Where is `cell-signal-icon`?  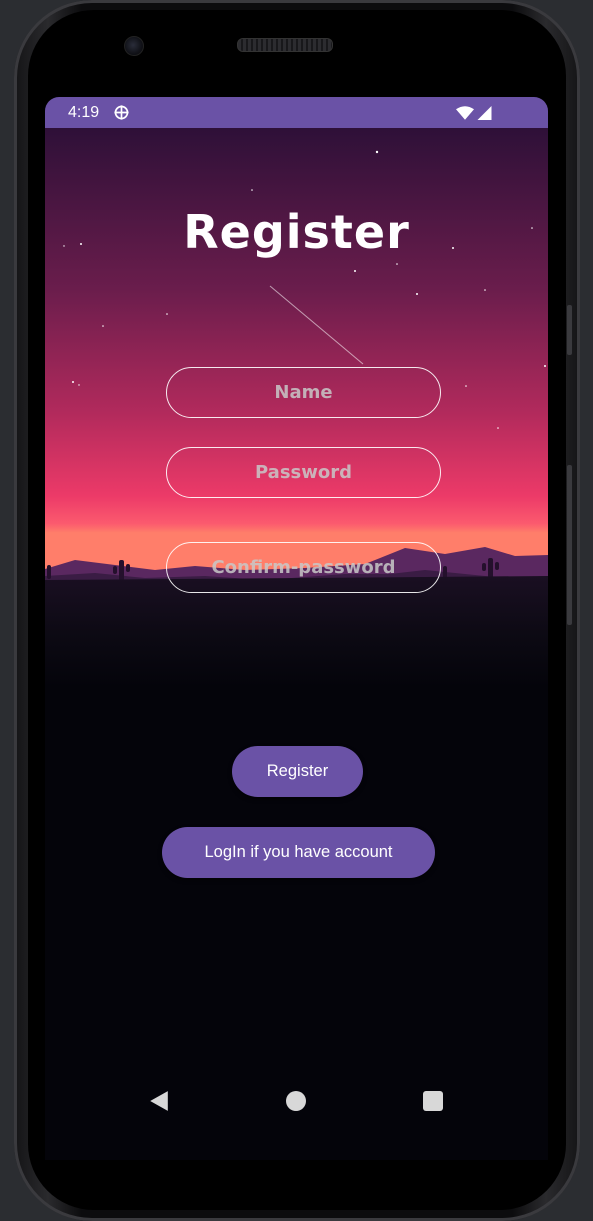
cell-signal-icon is located at coordinates (484, 113).